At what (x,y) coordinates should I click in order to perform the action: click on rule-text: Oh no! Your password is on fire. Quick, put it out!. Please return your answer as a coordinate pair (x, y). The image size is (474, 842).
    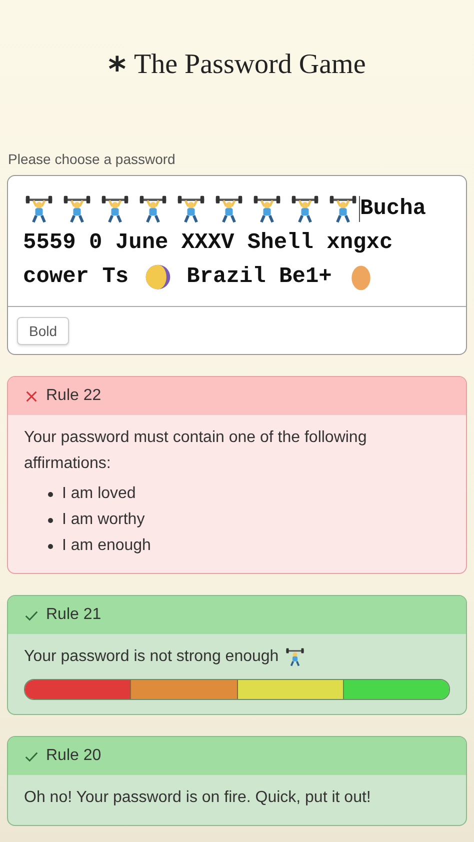
    Looking at the image, I should click on (198, 798).